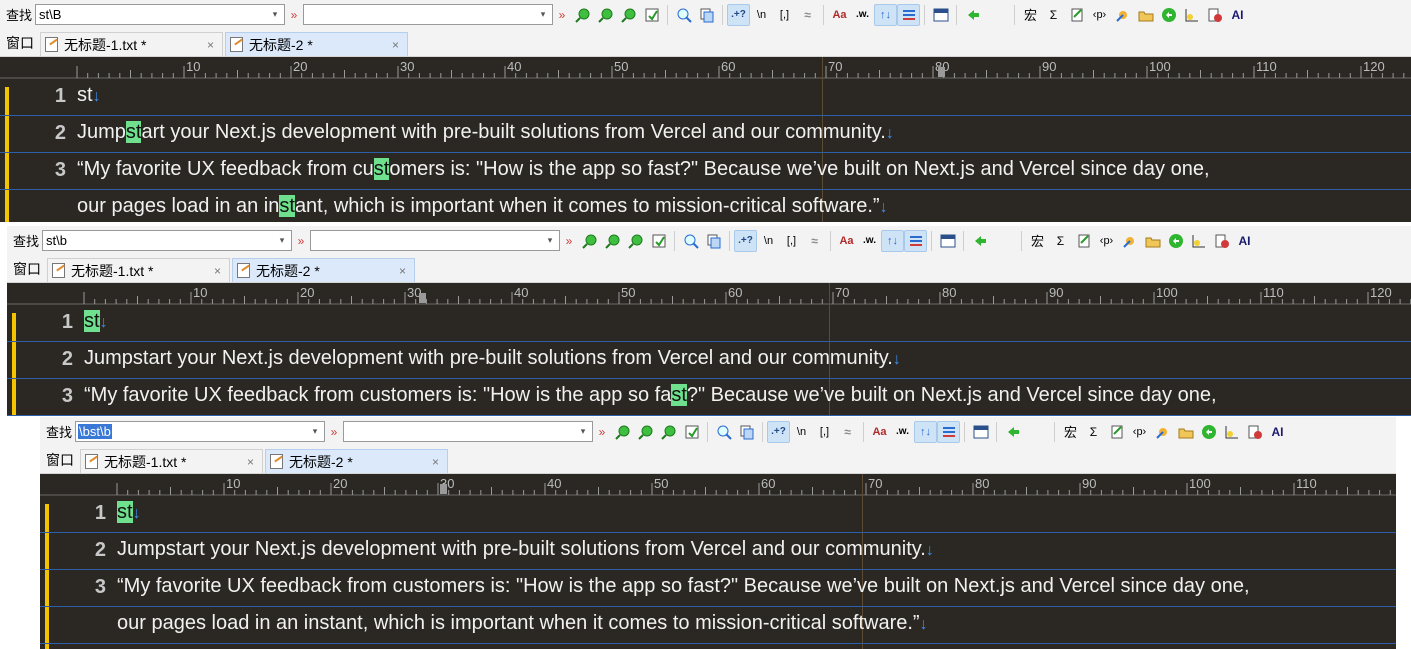  Describe the element at coordinates (200, 431) in the screenshot. I see `find-input: \bst\b ▾` at that location.